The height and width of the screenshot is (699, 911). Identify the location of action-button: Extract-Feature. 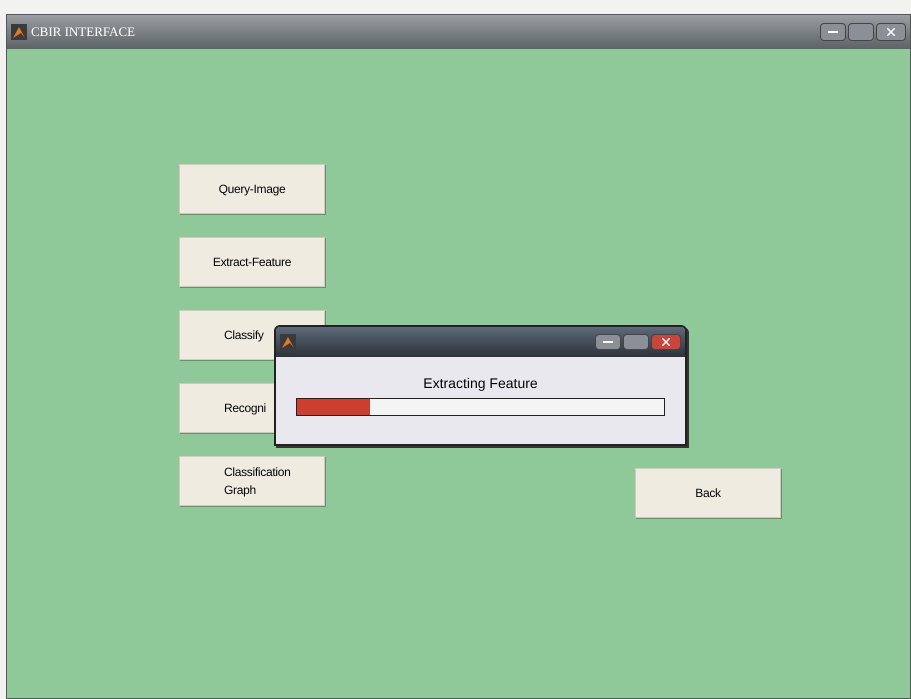
(252, 262).